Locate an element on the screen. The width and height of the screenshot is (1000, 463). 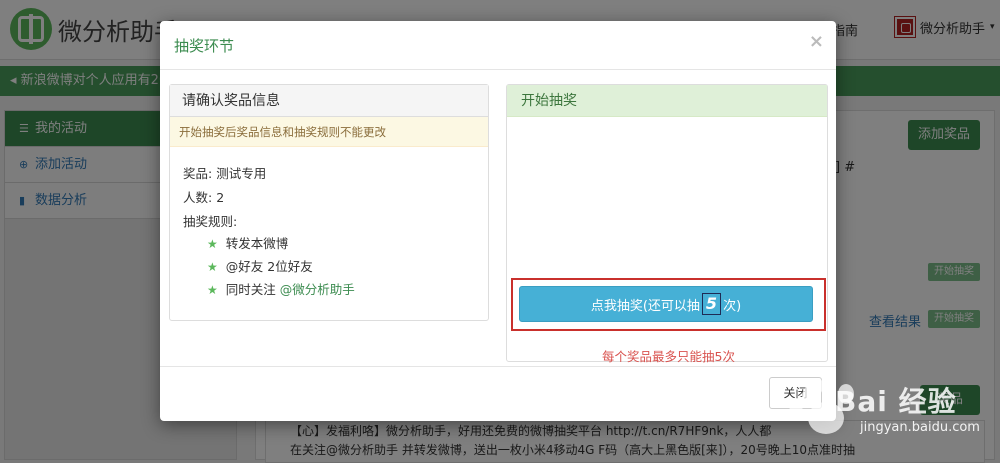
winner-count-row: 人数: 2 is located at coordinates (203, 196).